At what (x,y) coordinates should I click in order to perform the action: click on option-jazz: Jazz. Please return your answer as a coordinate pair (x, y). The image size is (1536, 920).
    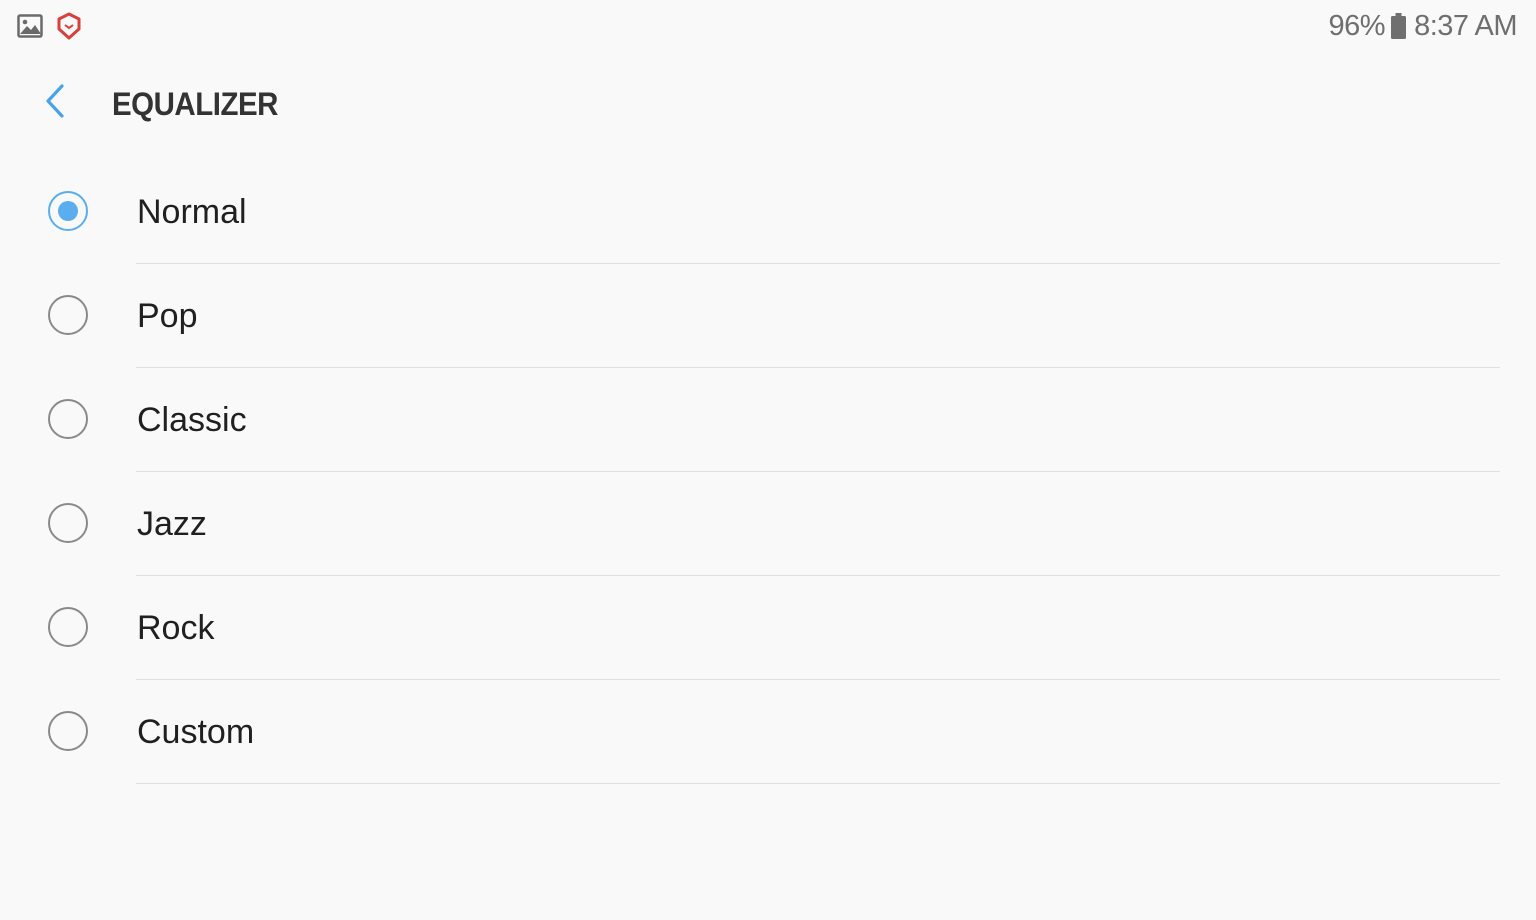
    Looking at the image, I should click on (768, 524).